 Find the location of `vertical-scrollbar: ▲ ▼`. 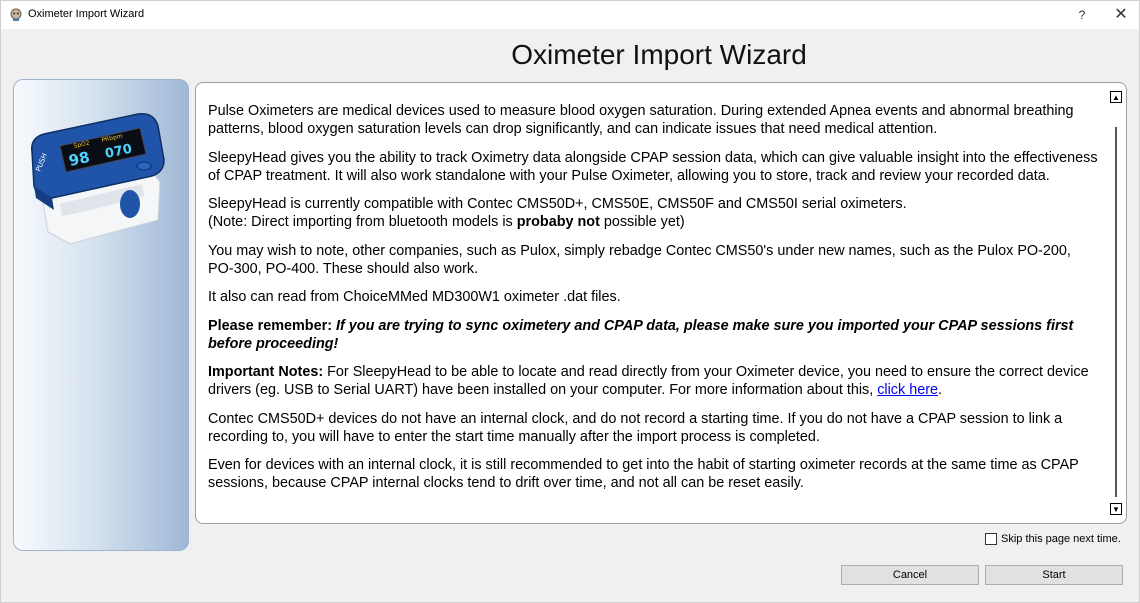

vertical-scrollbar: ▲ ▼ is located at coordinates (1116, 303).